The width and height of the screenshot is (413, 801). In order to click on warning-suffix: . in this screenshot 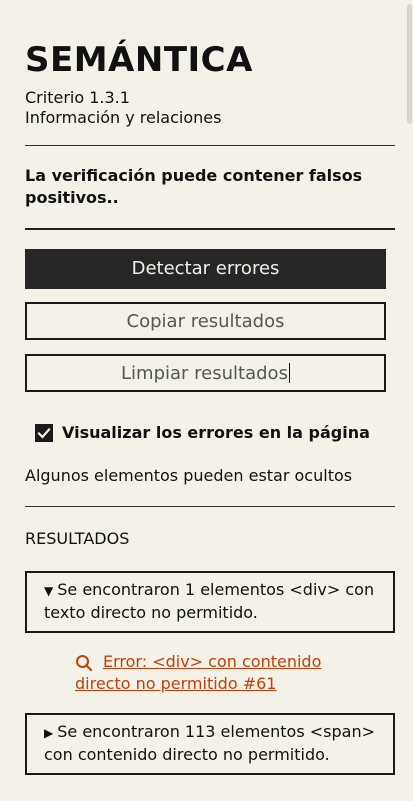, I will do `click(115, 197)`.